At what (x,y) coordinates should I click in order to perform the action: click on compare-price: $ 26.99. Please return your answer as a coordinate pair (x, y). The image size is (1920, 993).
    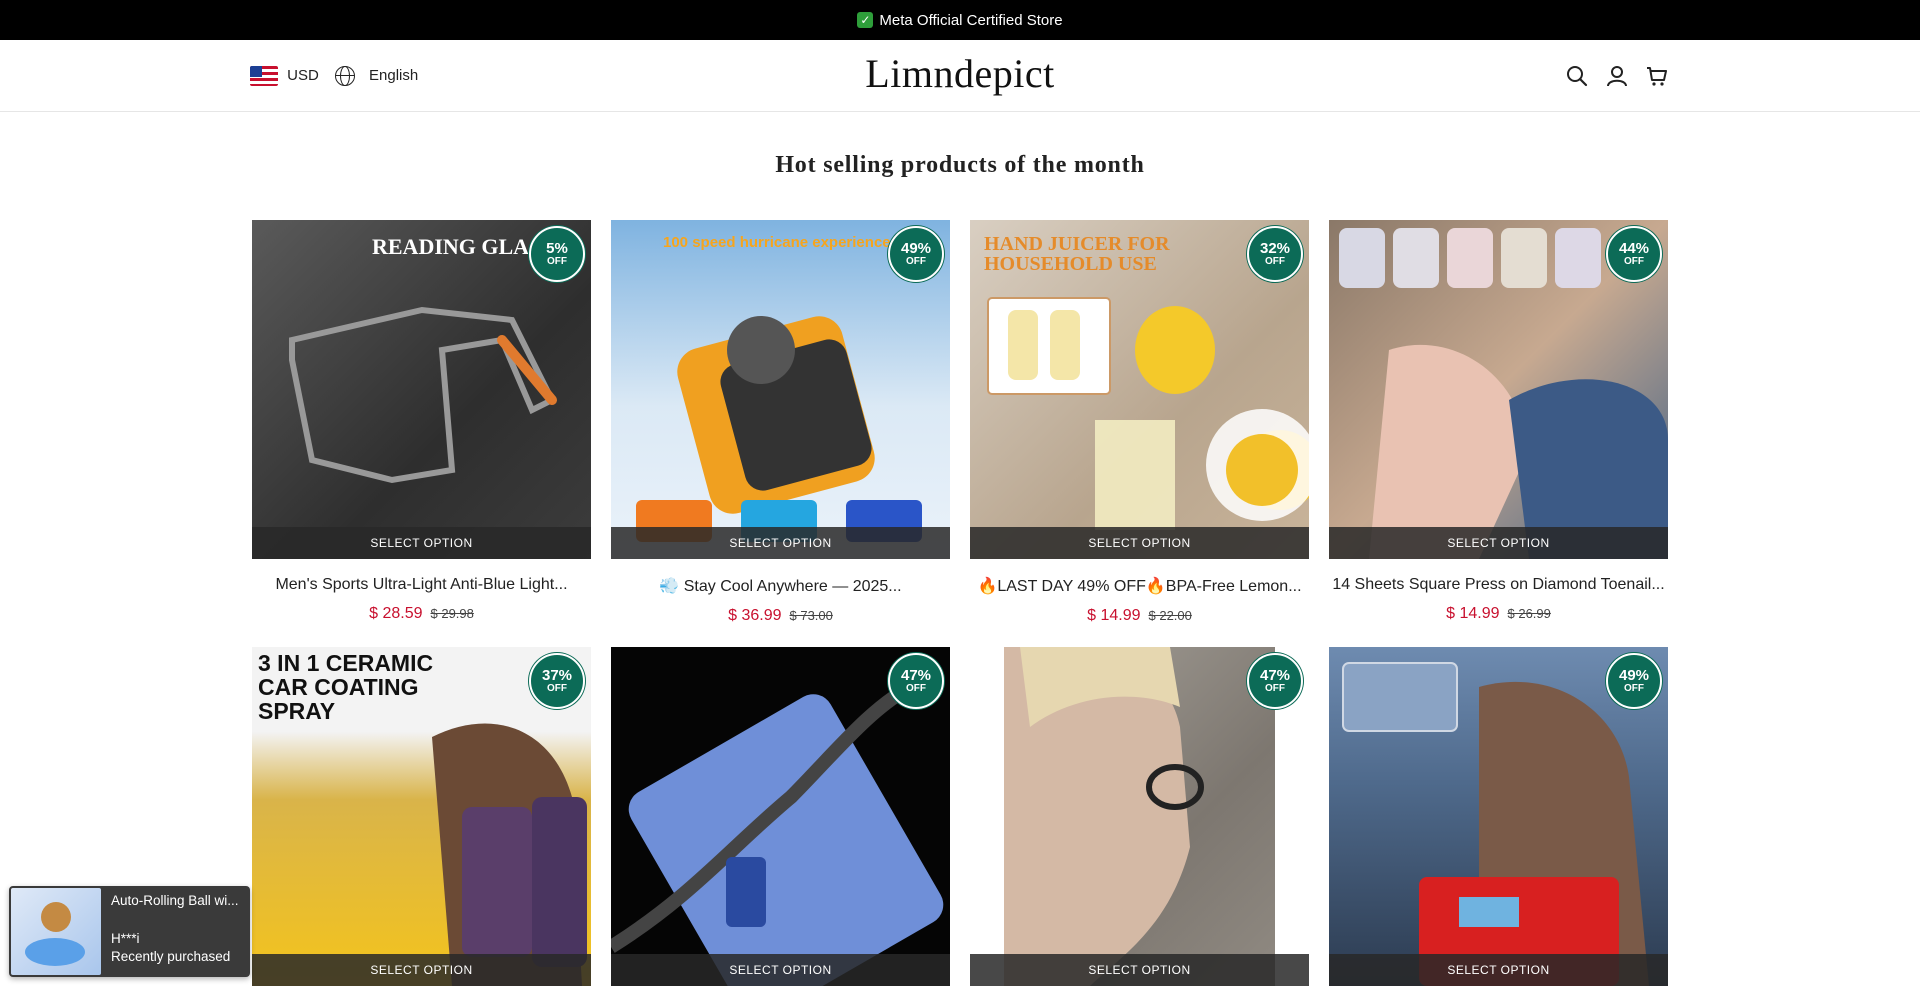
    Looking at the image, I should click on (1529, 613).